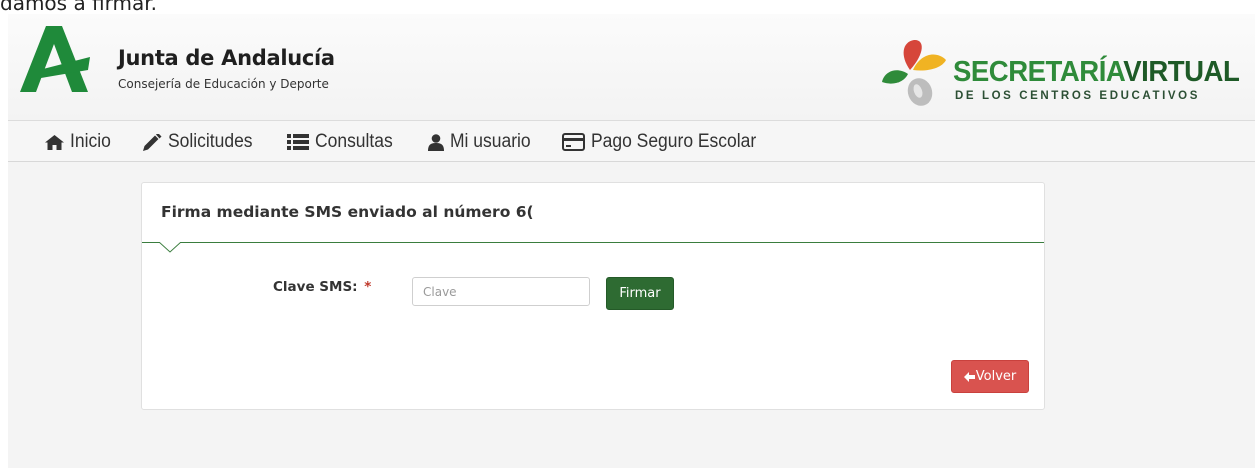 The height and width of the screenshot is (468, 1255). Describe the element at coordinates (1038, 72) in the screenshot. I see `brand-title-secretaria: SECRETARÍA` at that location.